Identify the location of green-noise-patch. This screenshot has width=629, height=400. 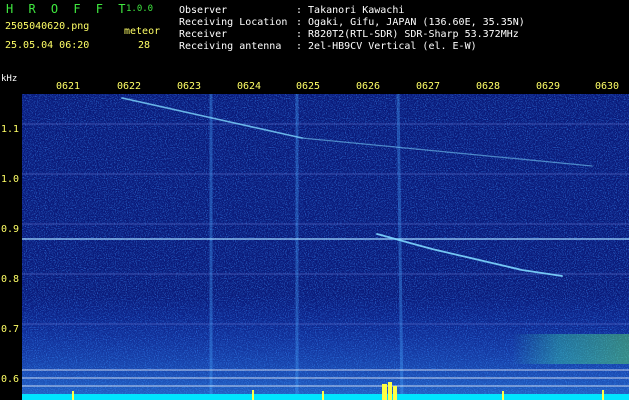
(570, 349).